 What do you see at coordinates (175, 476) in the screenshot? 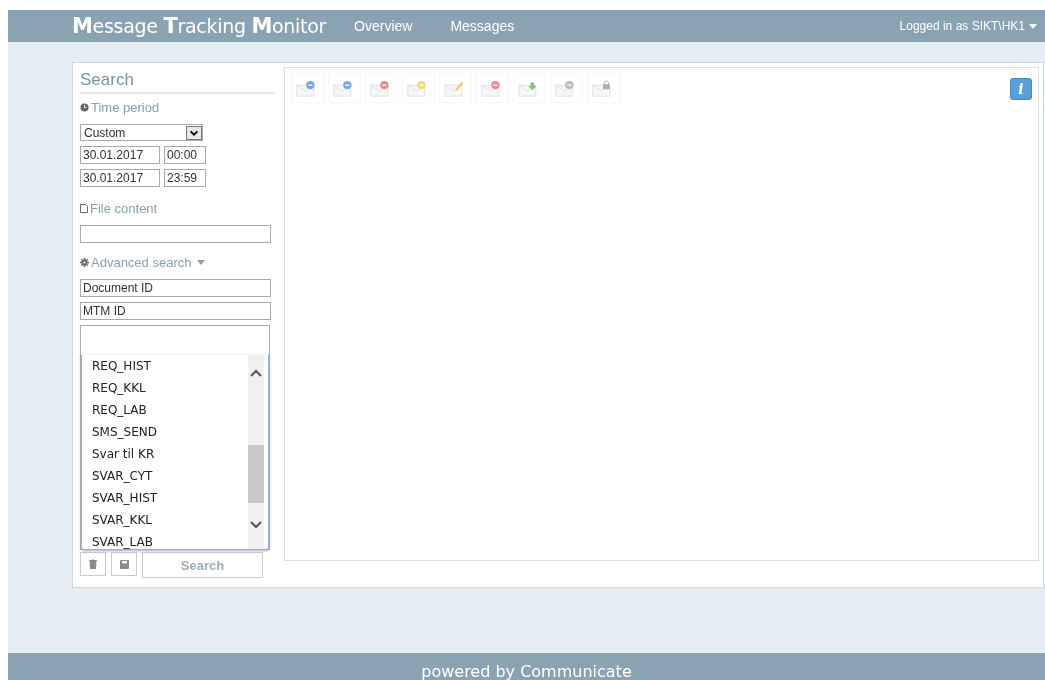
I see `list-option: SVAR_CYT` at bounding box center [175, 476].